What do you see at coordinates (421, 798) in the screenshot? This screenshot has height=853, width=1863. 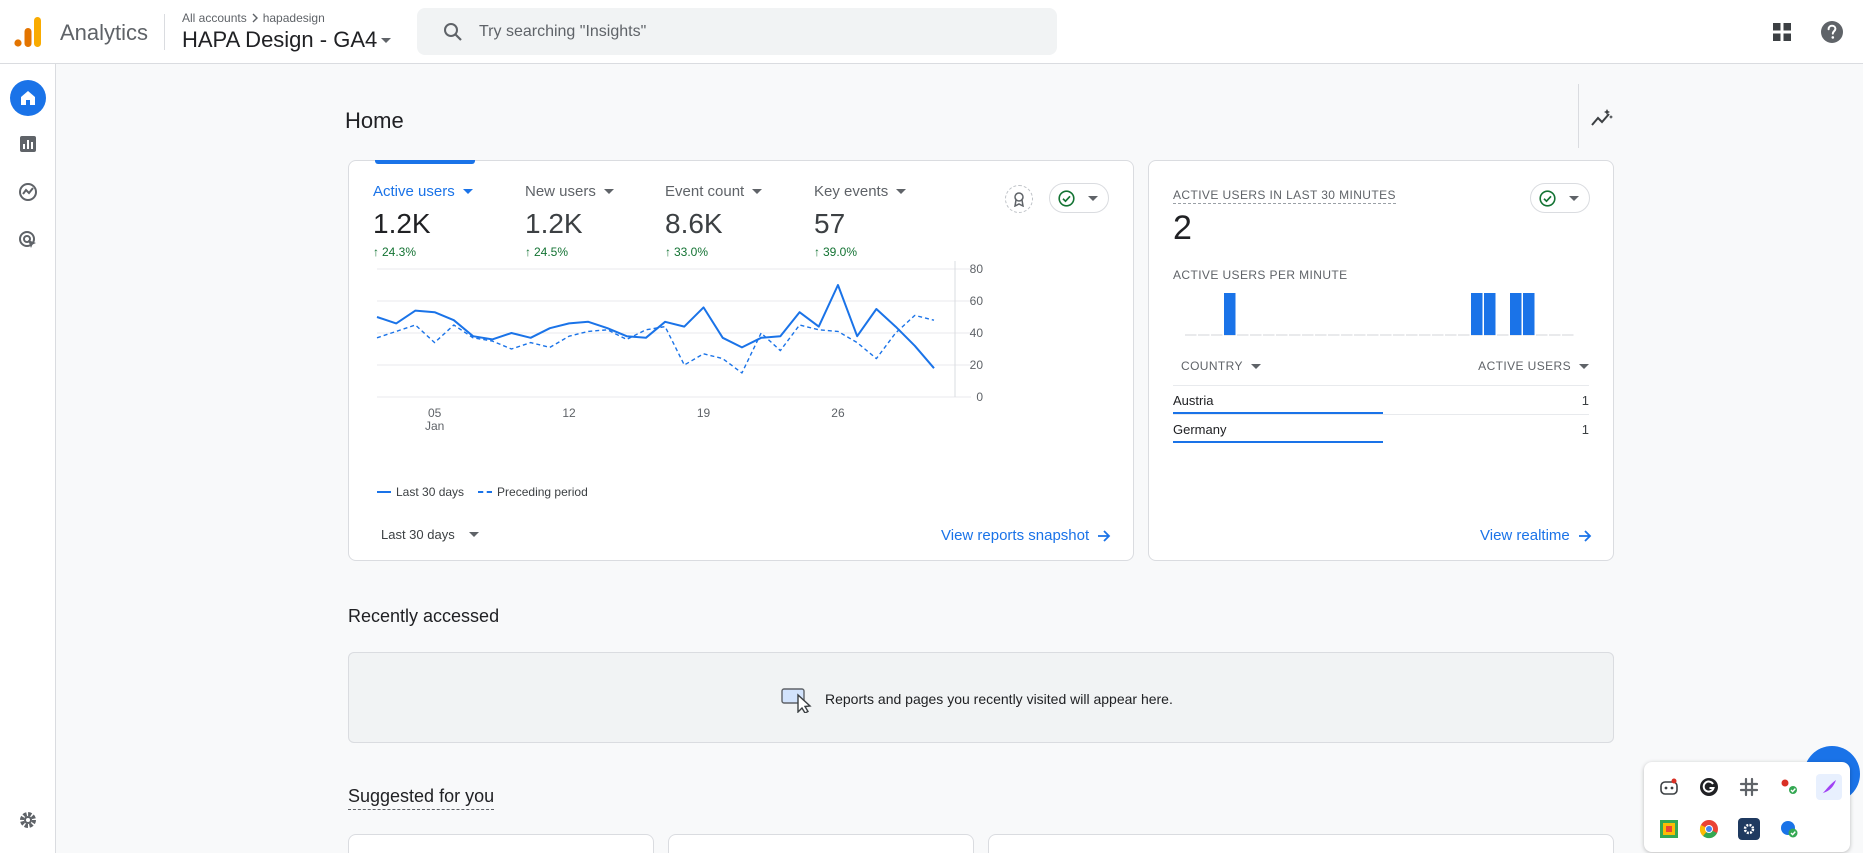 I see `suggested-title: Suggested for you` at bounding box center [421, 798].